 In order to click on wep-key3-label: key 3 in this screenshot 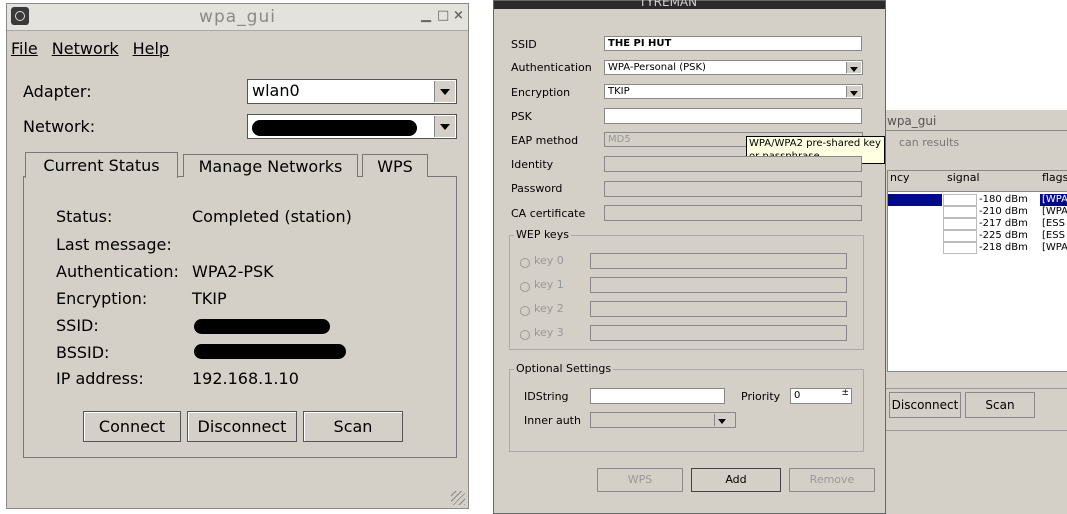, I will do `click(549, 332)`.